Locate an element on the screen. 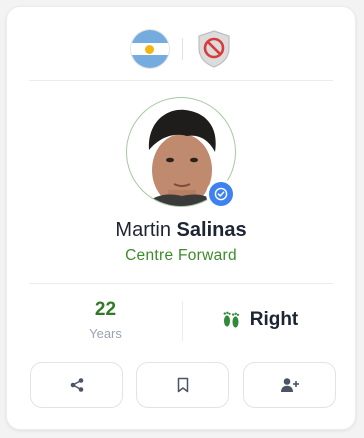 This screenshot has width=364, height=438. action-bar is located at coordinates (183, 386).